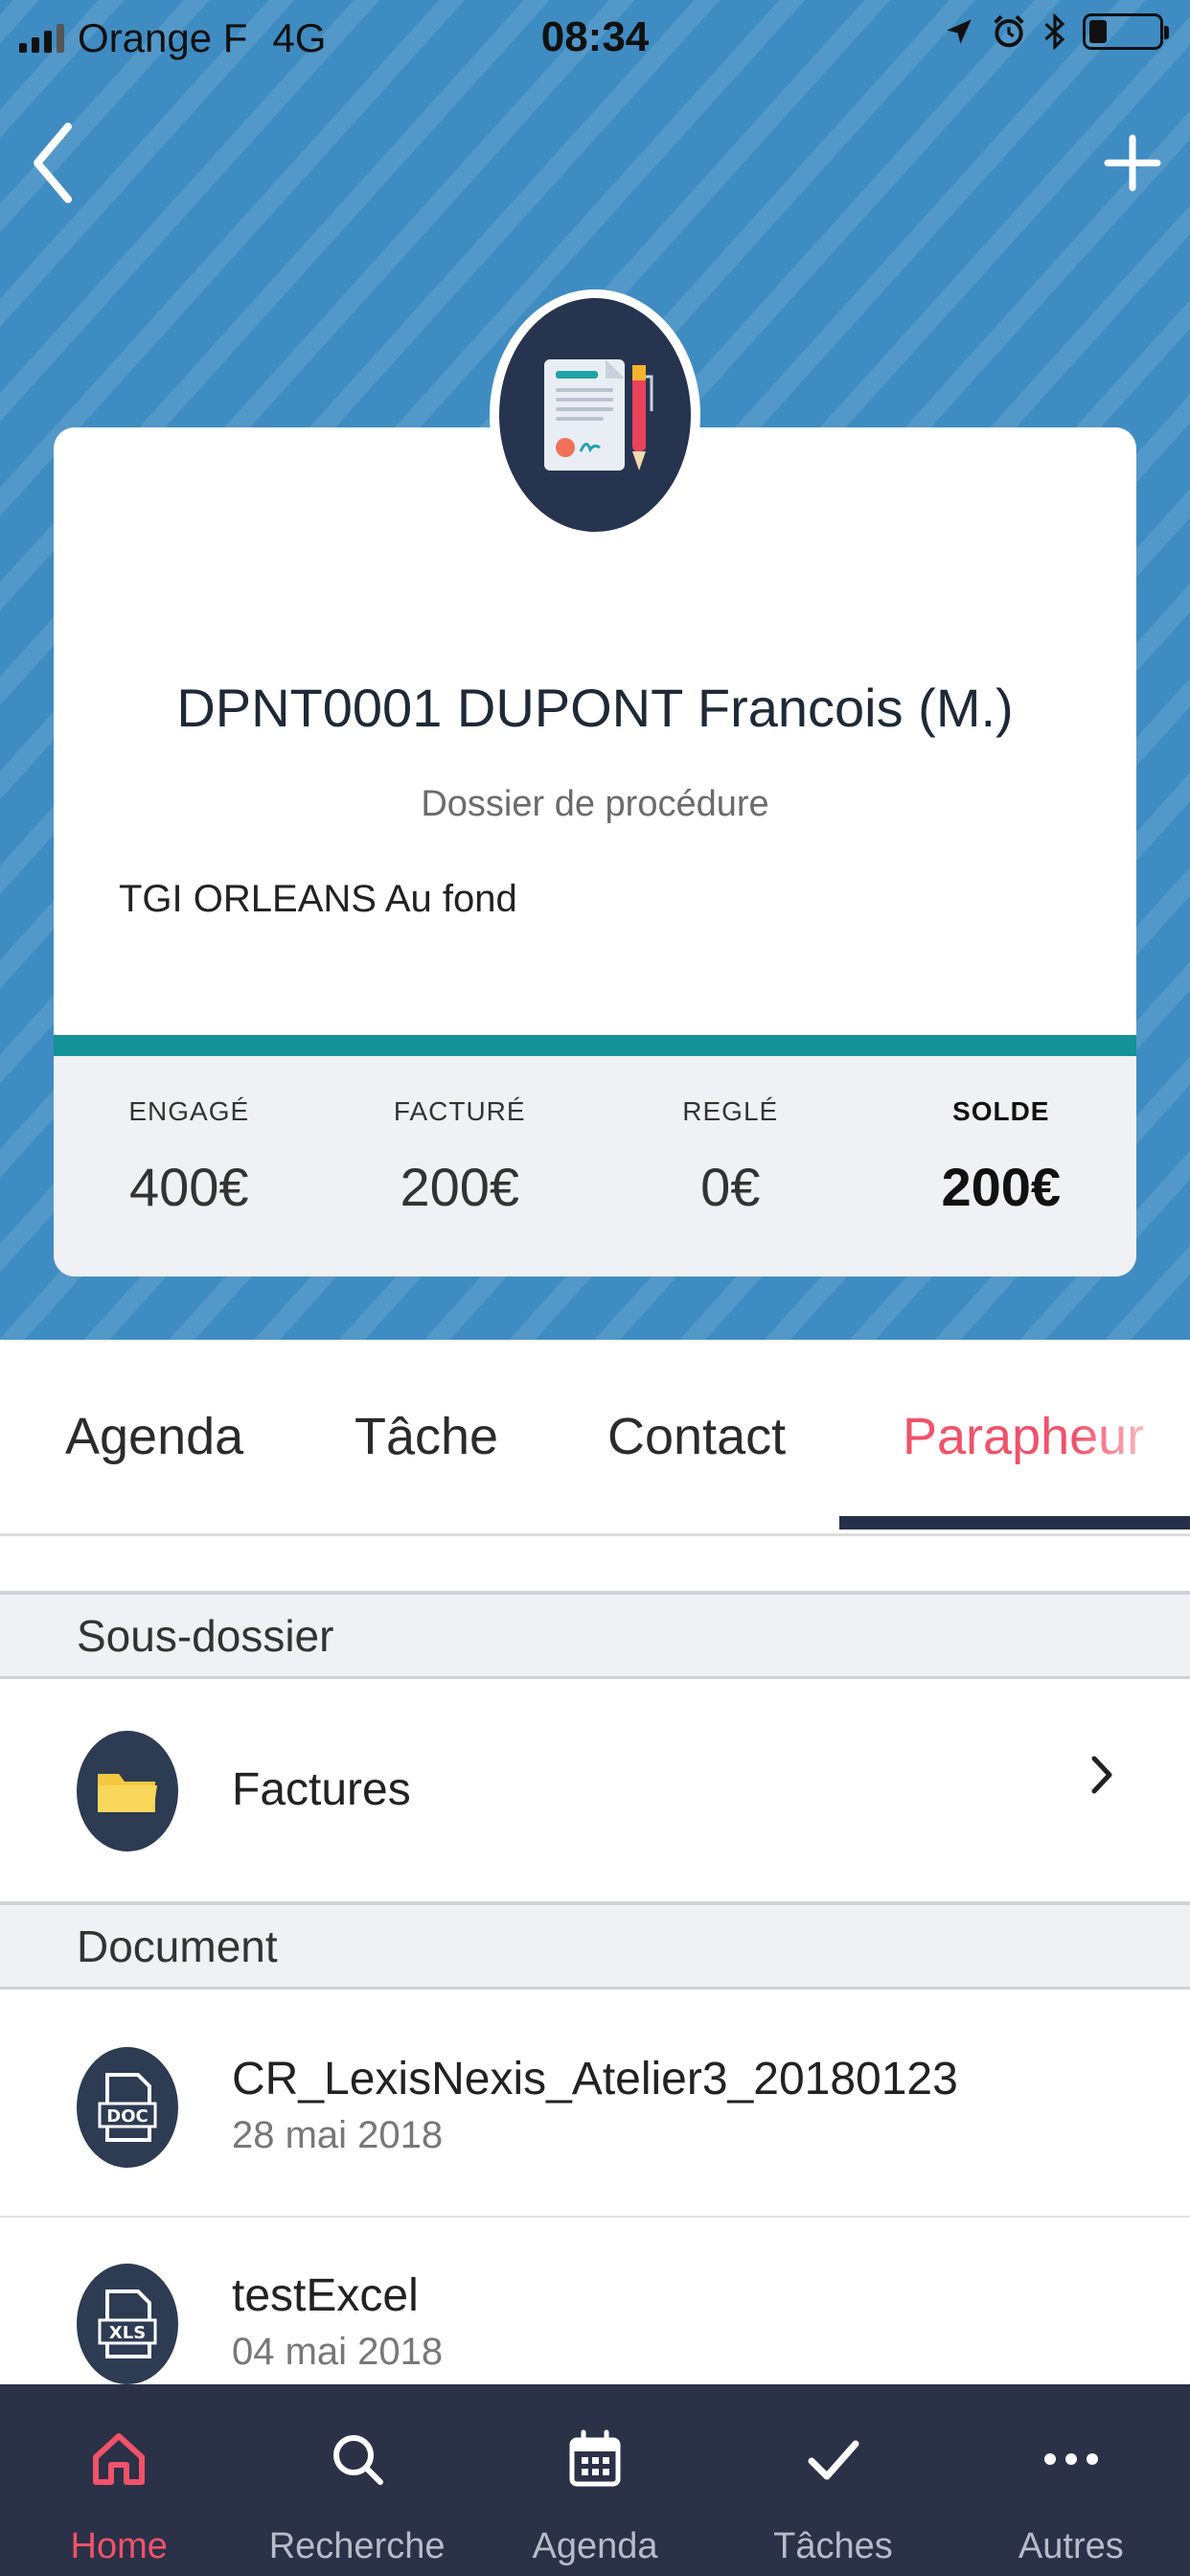  I want to click on bottom-navigation: Home Recherche Agenda Tâches Autres, so click(595, 2480).